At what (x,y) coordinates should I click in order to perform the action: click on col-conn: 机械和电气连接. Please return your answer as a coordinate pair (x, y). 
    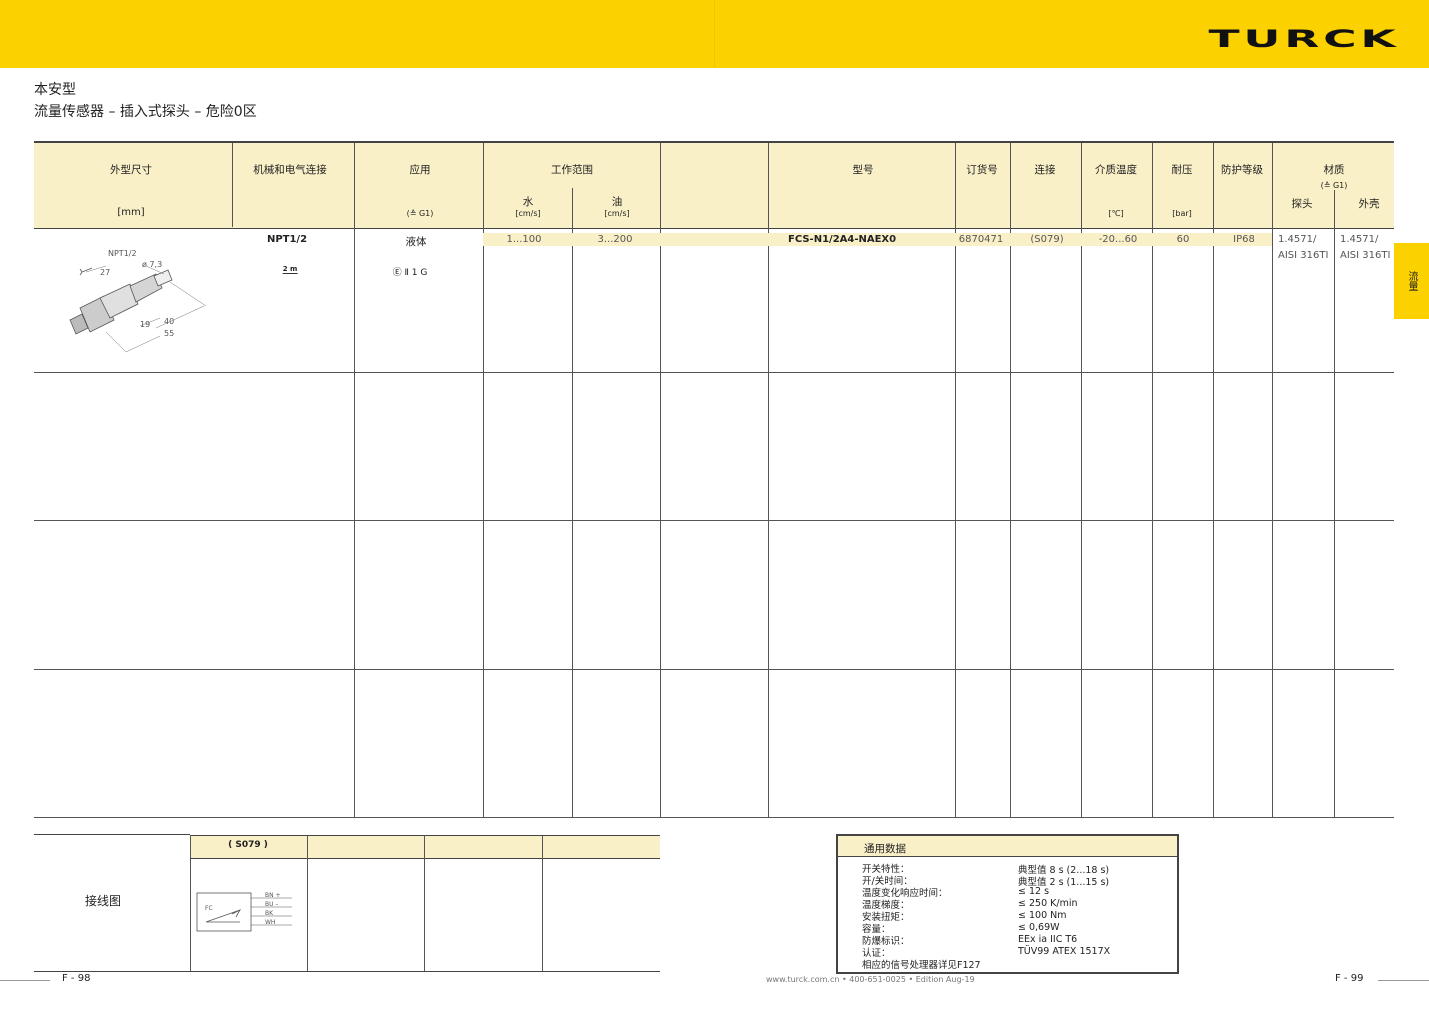
    Looking at the image, I should click on (290, 170).